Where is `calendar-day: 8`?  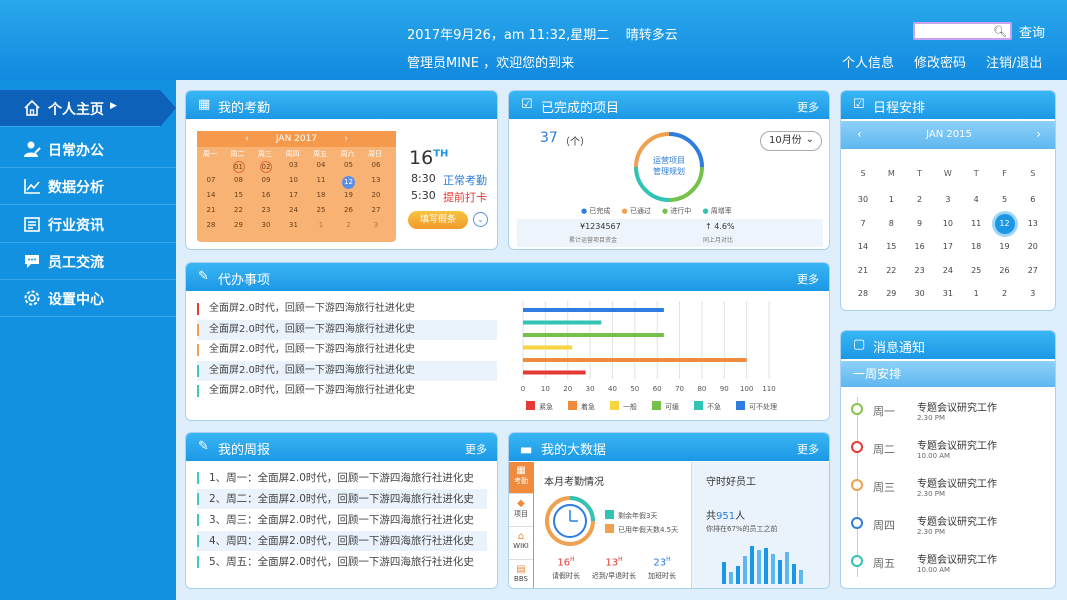 calendar-day: 8 is located at coordinates (891, 223).